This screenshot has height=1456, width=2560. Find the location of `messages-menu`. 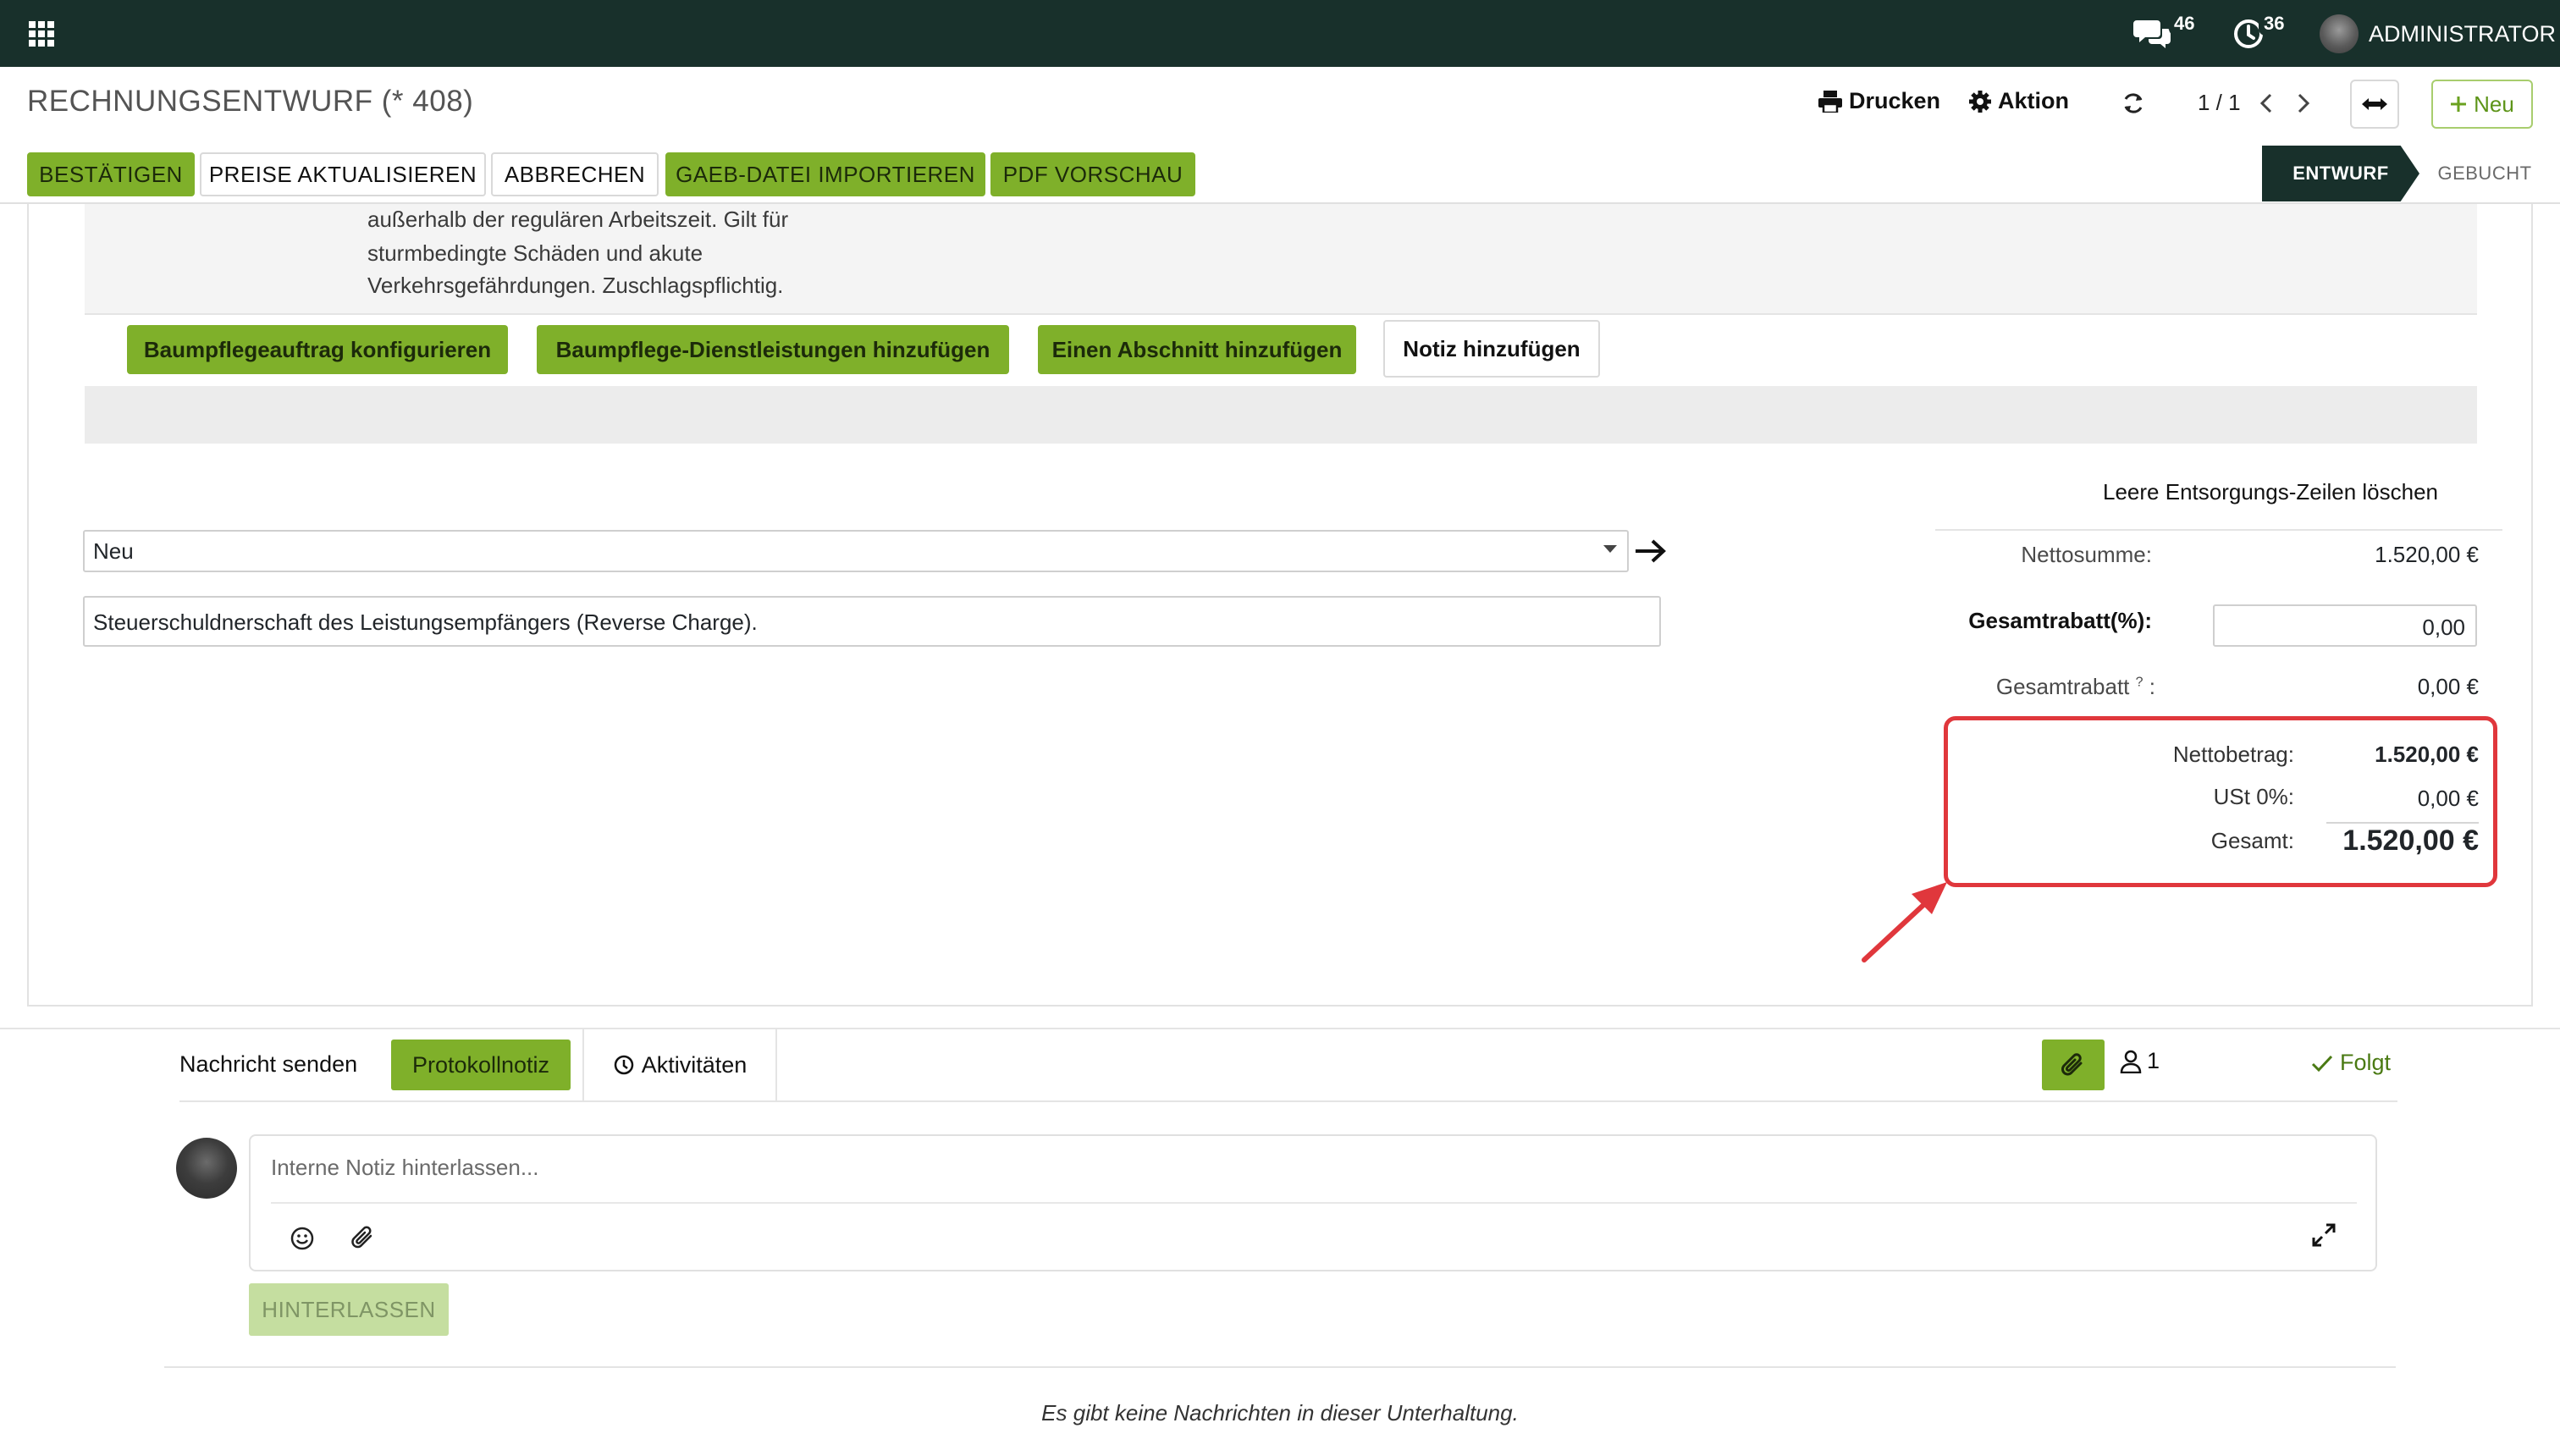

messages-menu is located at coordinates (2152, 34).